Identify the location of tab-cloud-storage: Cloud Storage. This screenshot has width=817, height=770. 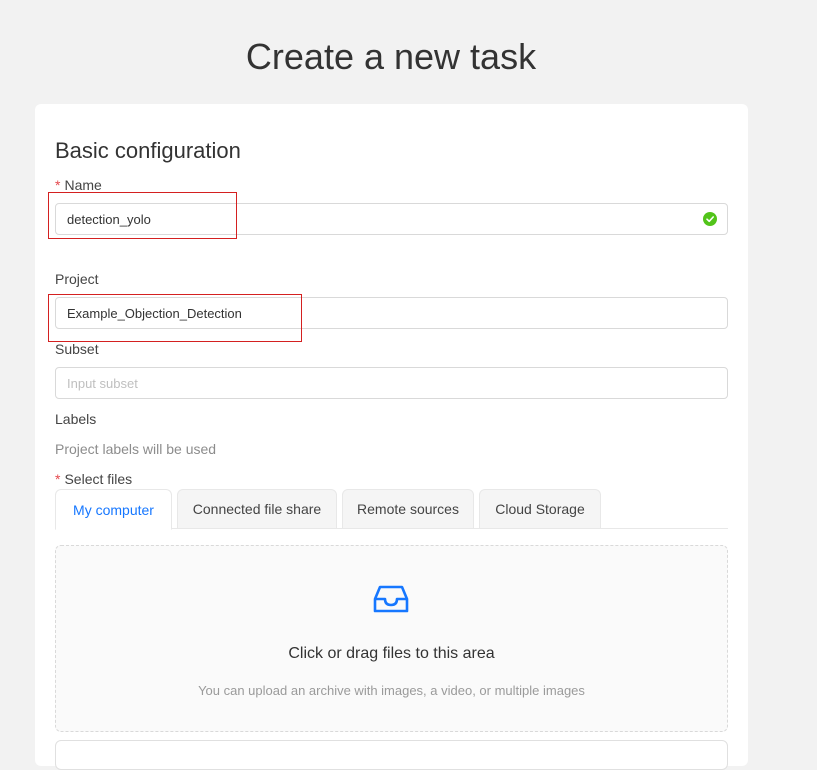
(540, 509).